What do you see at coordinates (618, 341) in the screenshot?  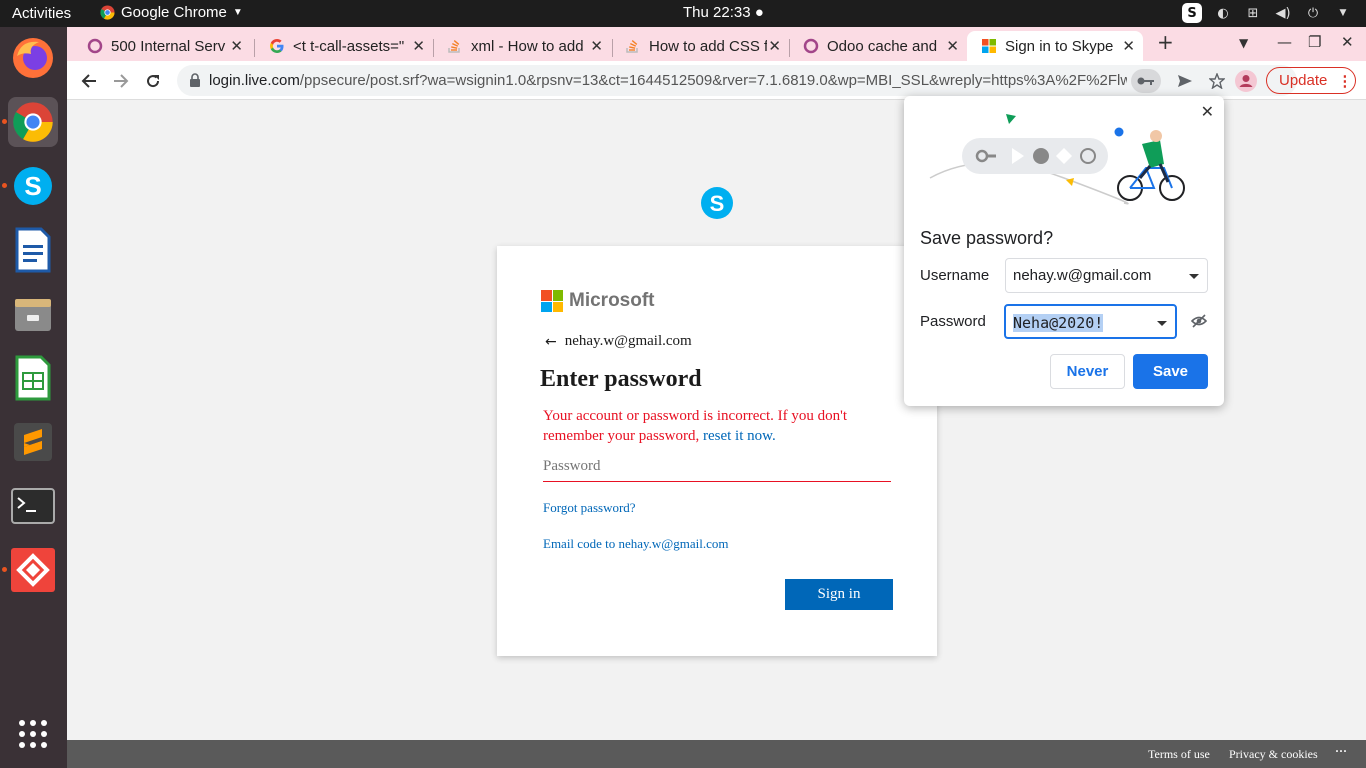 I see `identity-banner: ← nehay.w@gmail.com` at bounding box center [618, 341].